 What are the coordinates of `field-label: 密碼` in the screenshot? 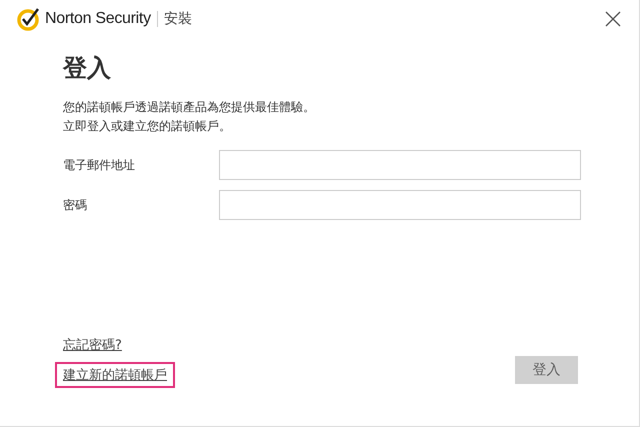 It's located at (75, 205).